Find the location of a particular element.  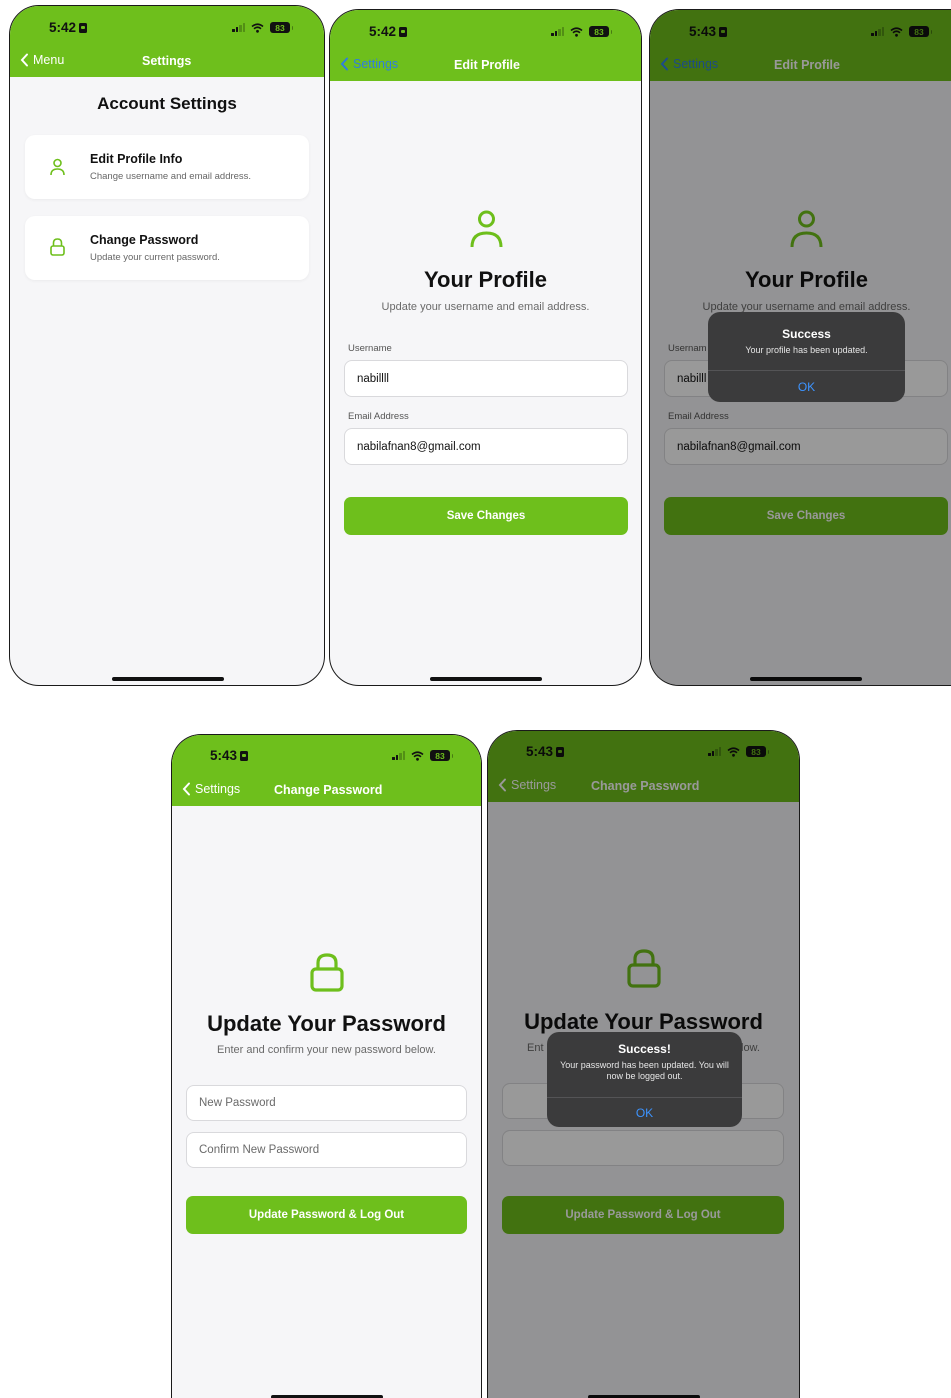

nav-header: 5:43 83 Settings Change Password is located at coordinates (326, 770).